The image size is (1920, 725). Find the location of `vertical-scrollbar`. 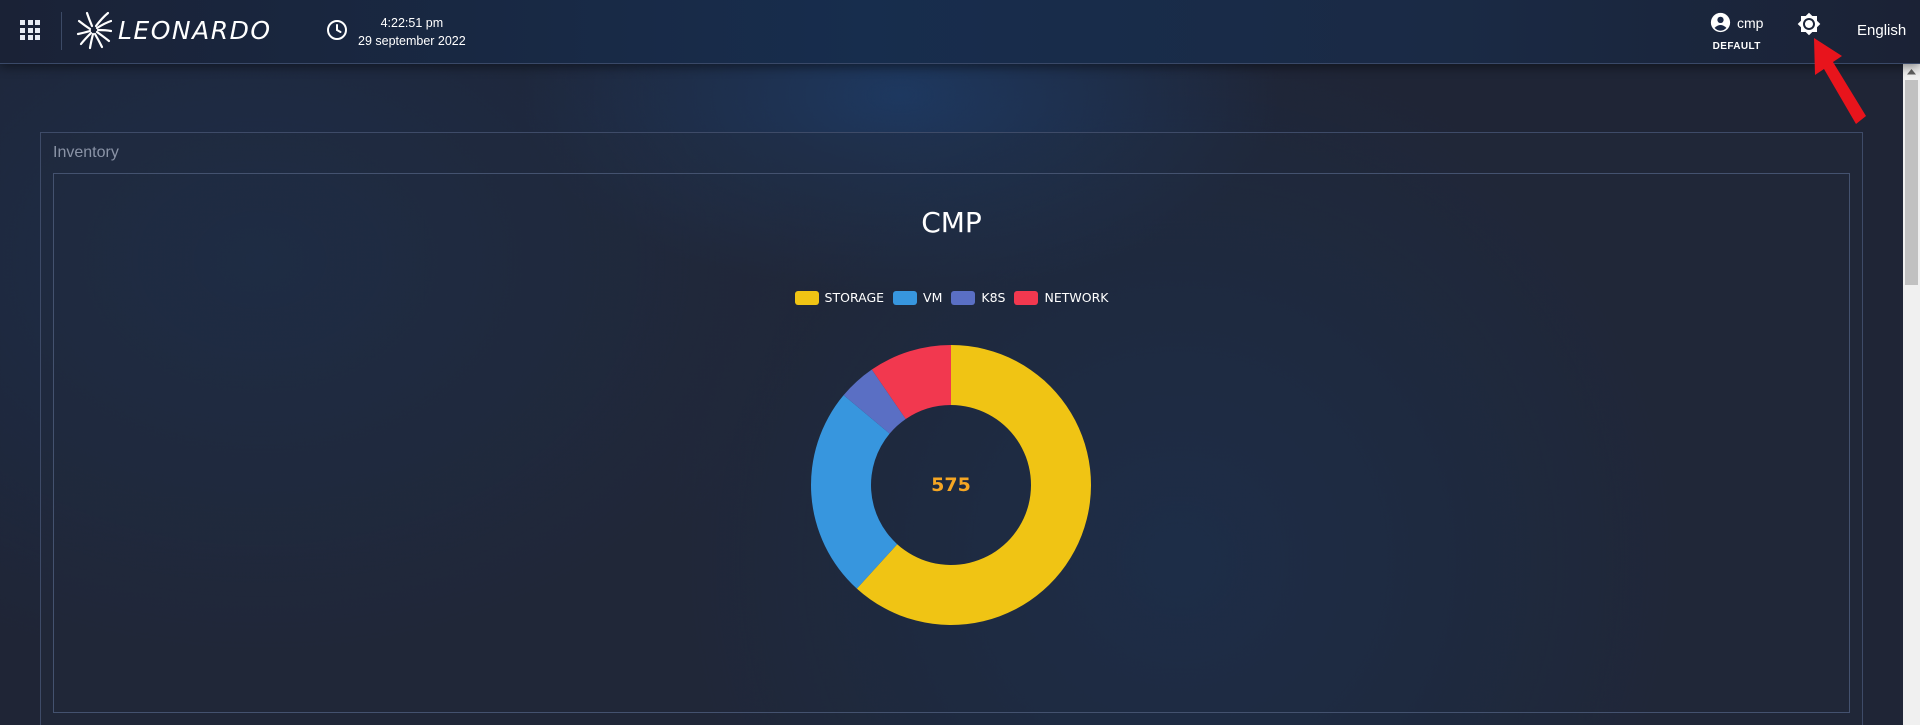

vertical-scrollbar is located at coordinates (1911, 394).